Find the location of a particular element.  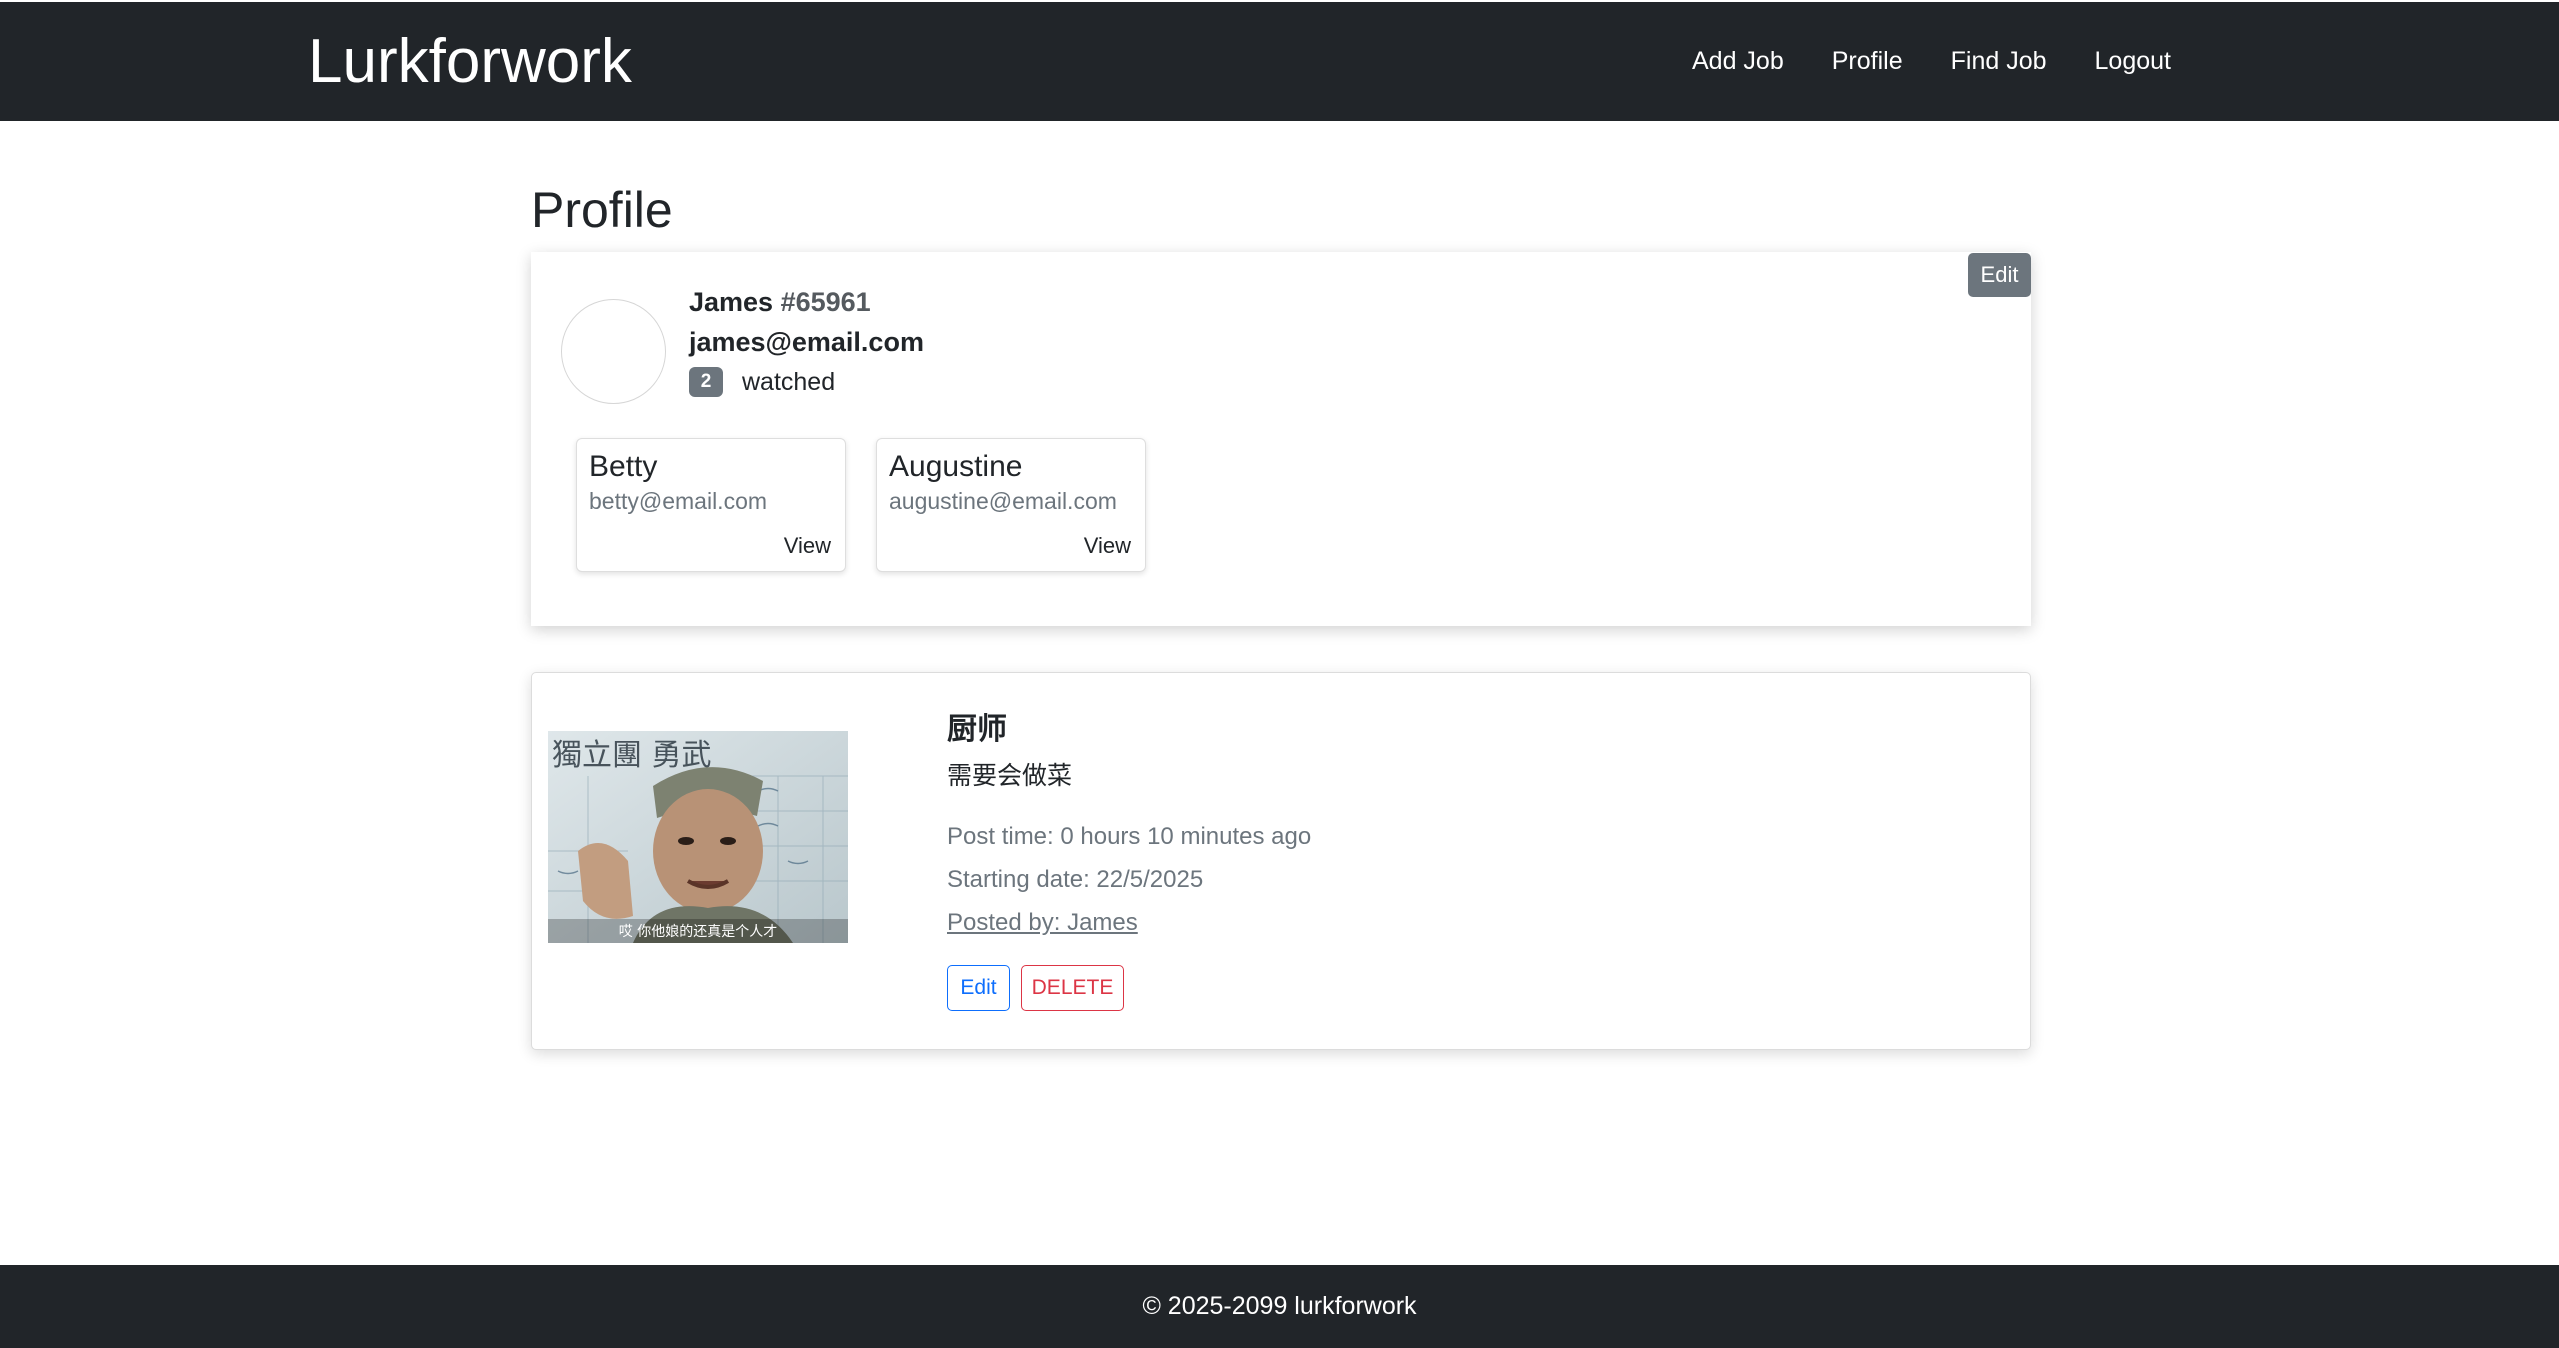

footer: © 2025-2099 lurkforwork is located at coordinates (1279, 1306).